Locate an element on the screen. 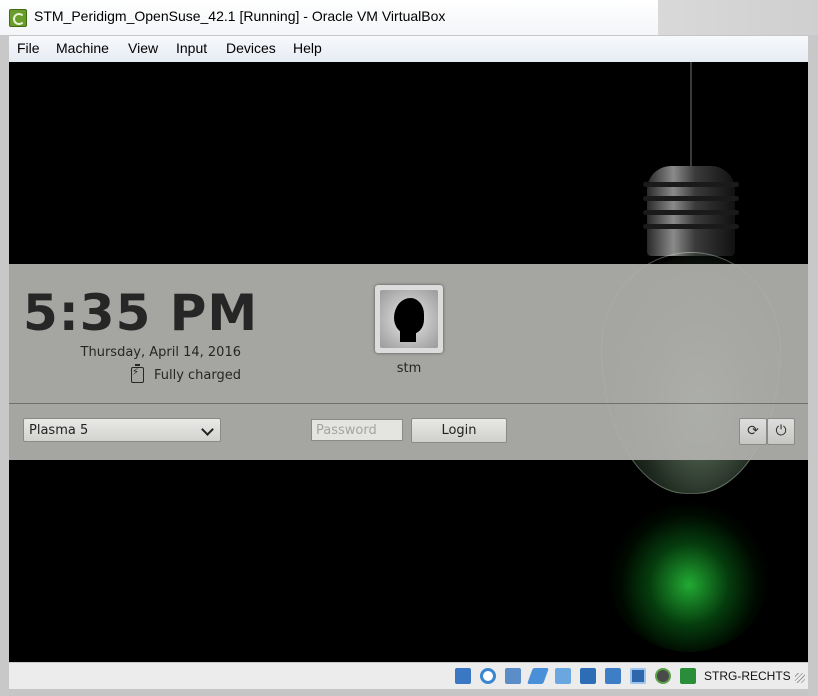 This screenshot has height=696, width=818. optical-drive-icon is located at coordinates (488, 676).